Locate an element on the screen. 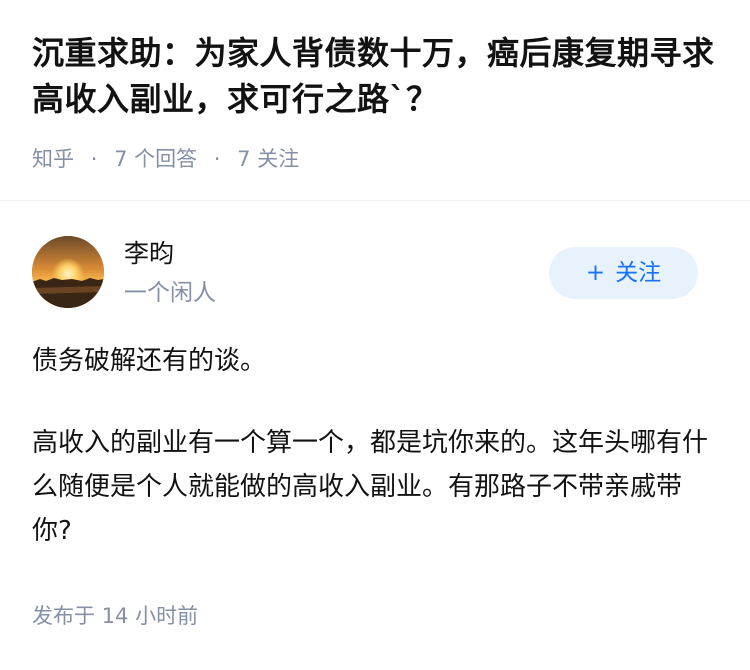 The image size is (750, 670). sunset-avatar-icon is located at coordinates (68, 272).